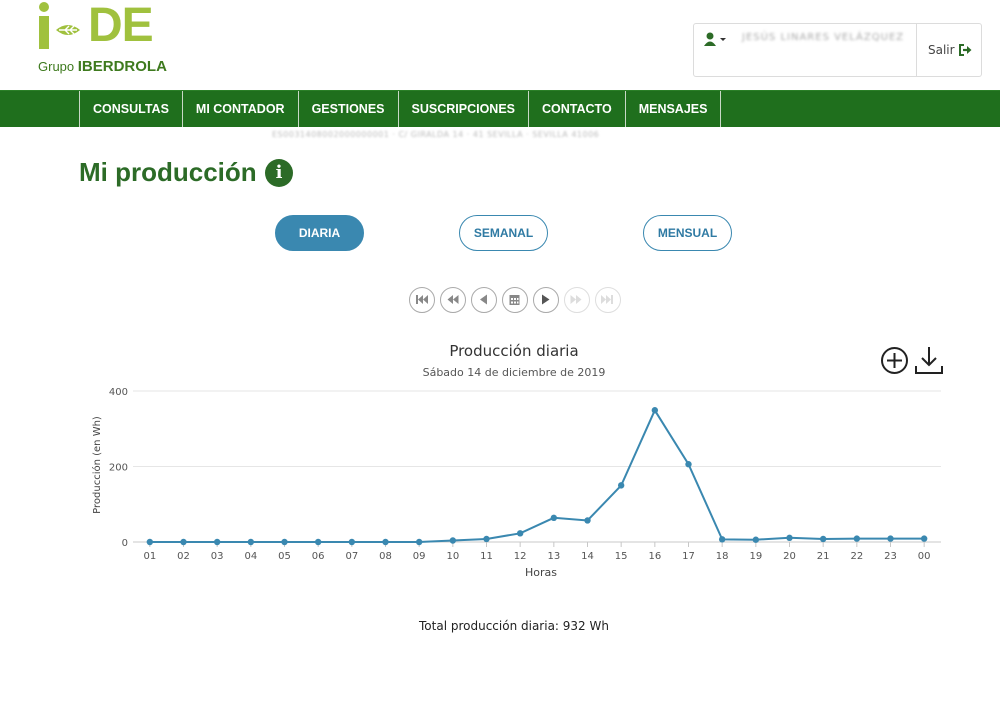  Describe the element at coordinates (789, 556) in the screenshot. I see `x-tick-label: 20` at that location.